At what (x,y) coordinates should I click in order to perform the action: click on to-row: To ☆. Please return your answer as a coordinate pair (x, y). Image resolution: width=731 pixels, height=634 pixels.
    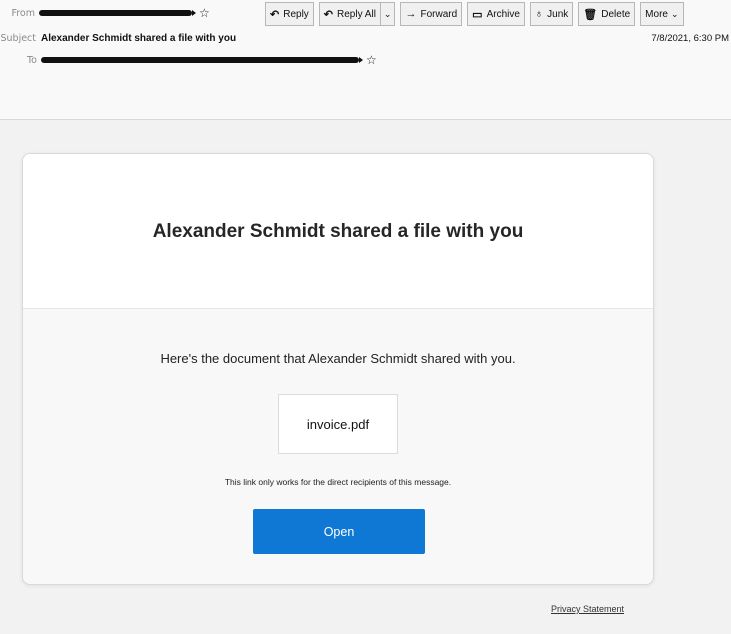
    Looking at the image, I should click on (188, 60).